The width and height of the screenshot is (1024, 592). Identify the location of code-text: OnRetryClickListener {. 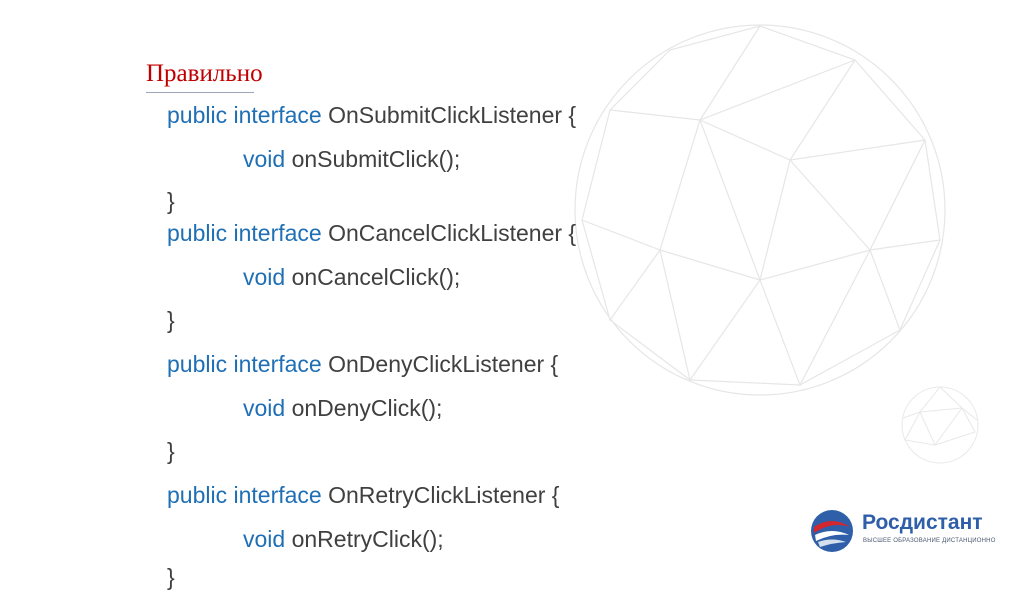
(444, 495).